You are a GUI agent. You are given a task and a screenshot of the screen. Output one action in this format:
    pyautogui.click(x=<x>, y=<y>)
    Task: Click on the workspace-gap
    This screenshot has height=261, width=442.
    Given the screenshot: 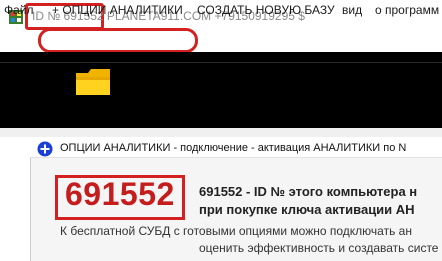 What is the action you would take?
    pyautogui.click(x=221, y=132)
    